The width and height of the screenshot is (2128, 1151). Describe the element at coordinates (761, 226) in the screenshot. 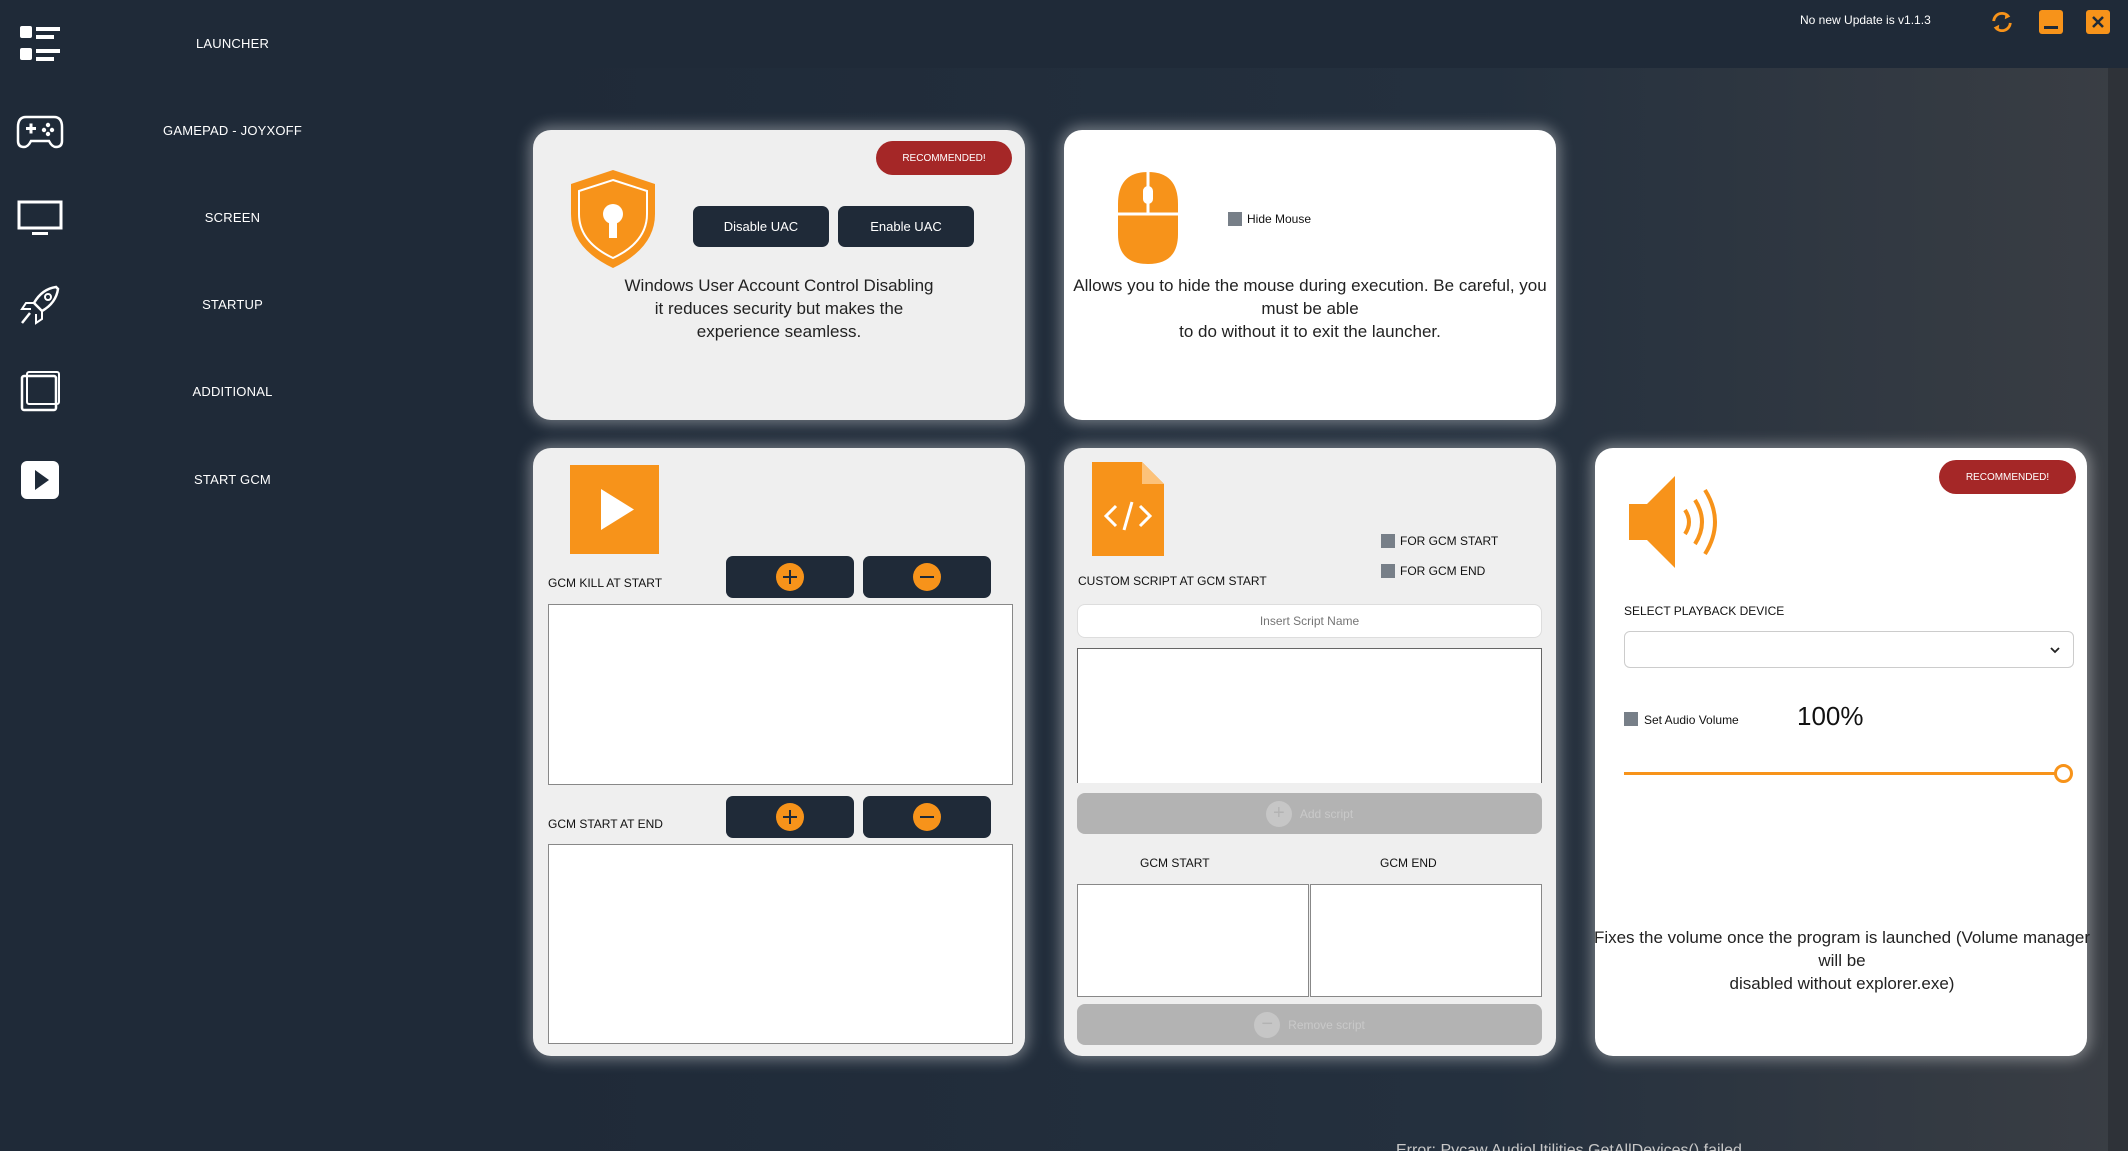

I see `disable-uac-button: Disable UAC` at that location.